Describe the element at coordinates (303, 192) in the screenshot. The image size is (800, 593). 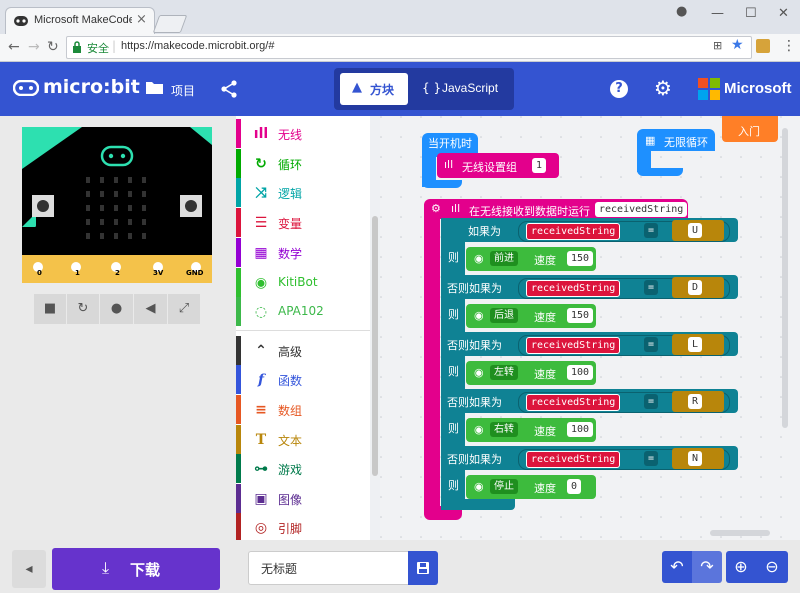
I see `category-logic: ⤨ 逻辑` at that location.